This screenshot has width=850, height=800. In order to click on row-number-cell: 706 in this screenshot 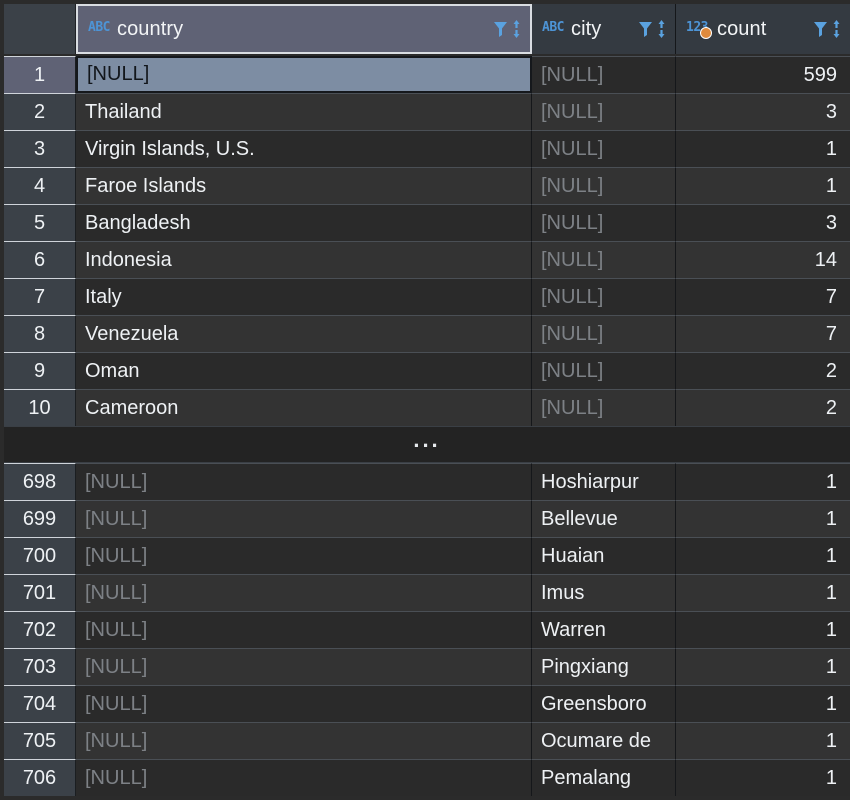, I will do `click(40, 777)`.